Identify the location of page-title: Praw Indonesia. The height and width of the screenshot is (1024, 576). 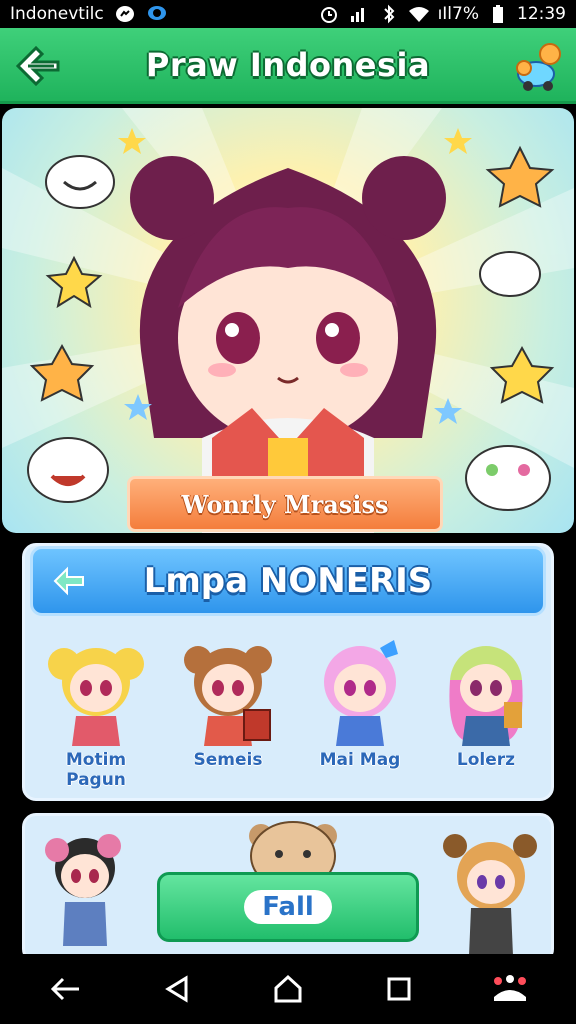
(288, 64).